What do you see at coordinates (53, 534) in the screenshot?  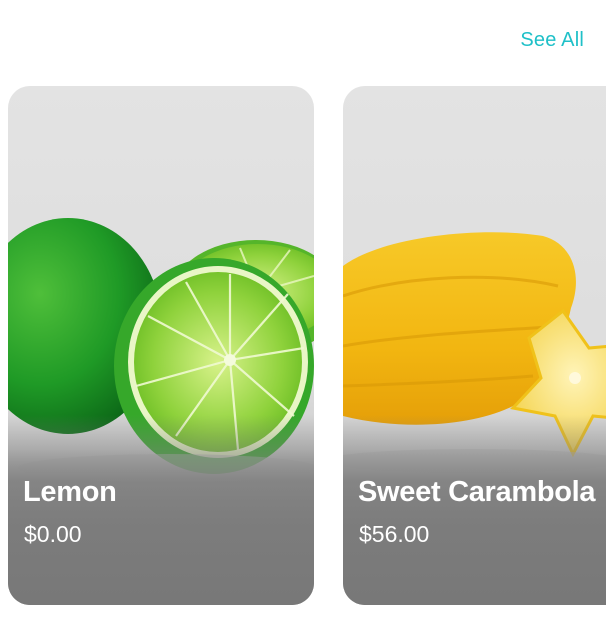 I see `product-price: $0.00` at bounding box center [53, 534].